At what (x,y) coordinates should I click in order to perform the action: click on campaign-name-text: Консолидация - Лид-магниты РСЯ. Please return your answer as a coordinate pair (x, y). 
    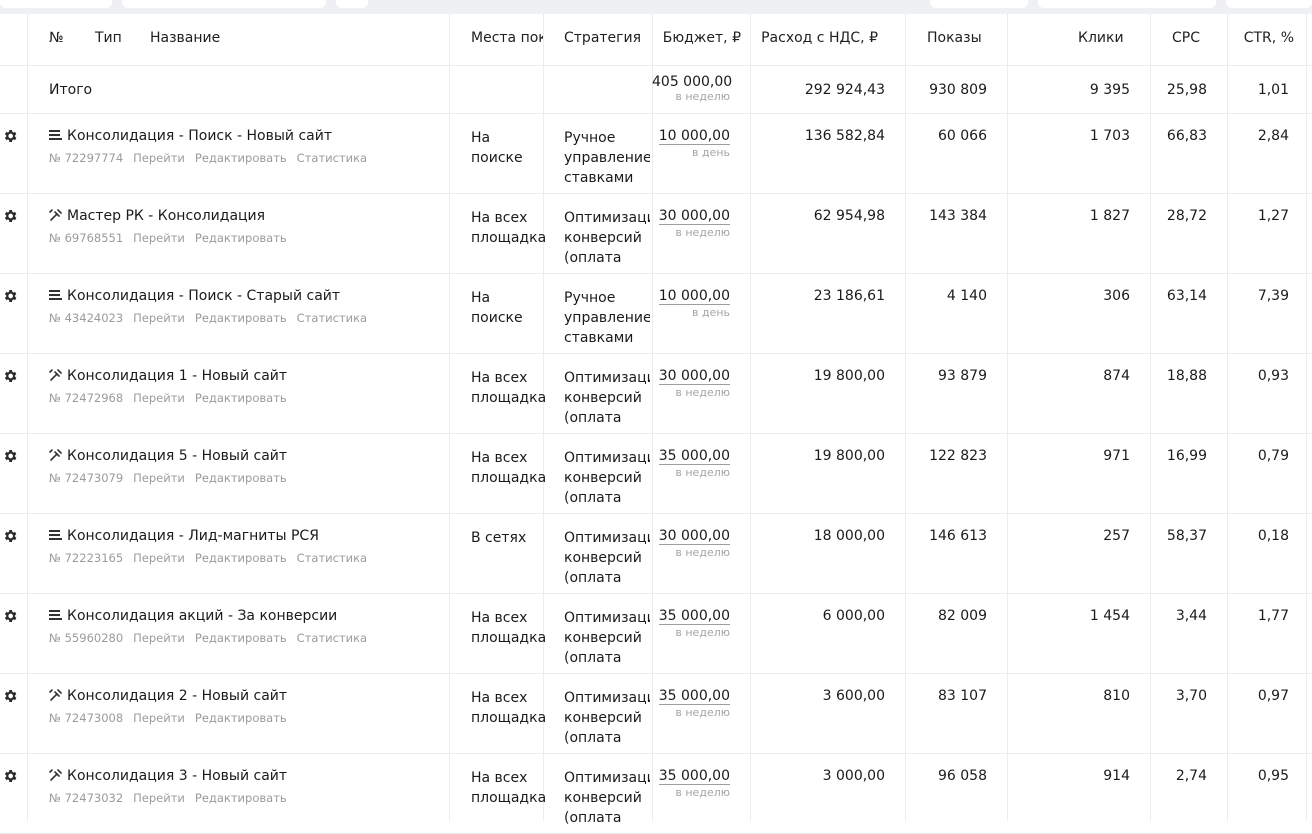
    Looking at the image, I should click on (193, 536).